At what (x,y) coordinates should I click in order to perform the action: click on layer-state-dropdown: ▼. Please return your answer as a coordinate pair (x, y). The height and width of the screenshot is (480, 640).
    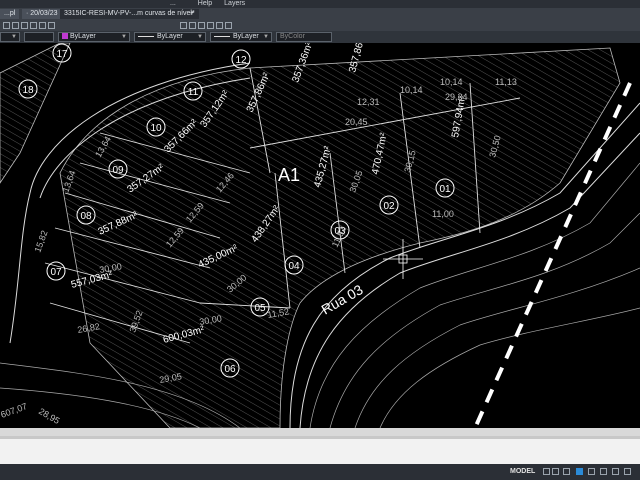
    Looking at the image, I should click on (10, 37).